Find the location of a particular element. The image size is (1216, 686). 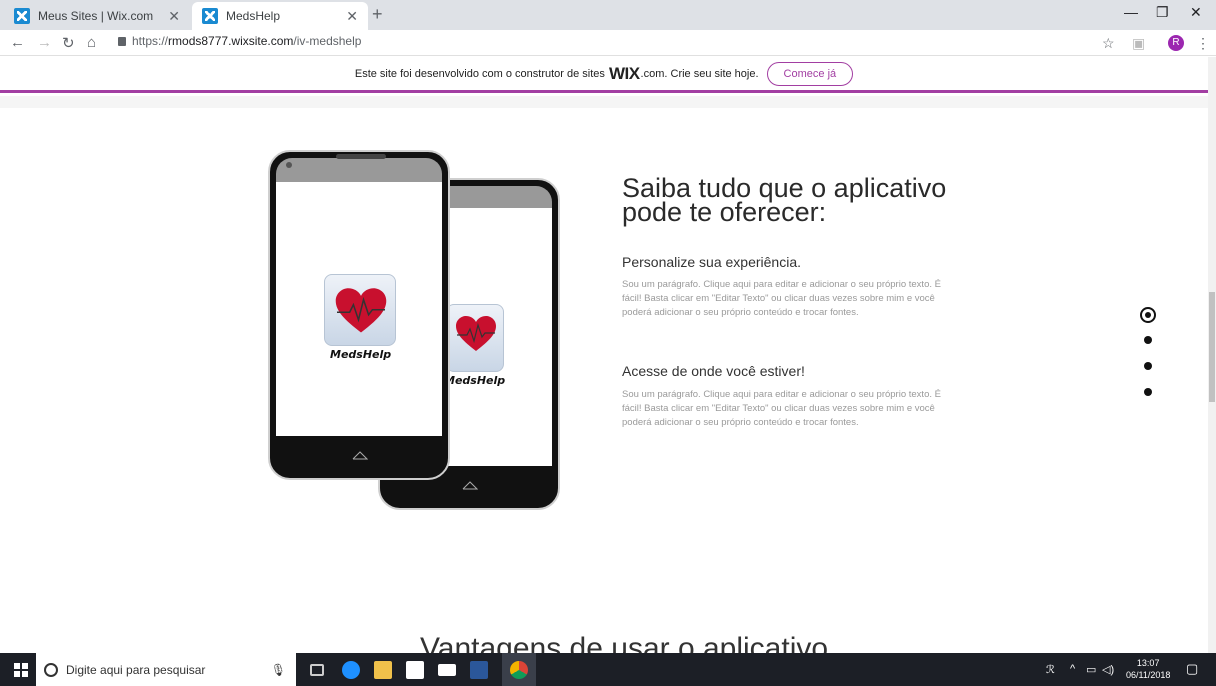

clock-date: 06/11/2018 is located at coordinates (1148, 675).